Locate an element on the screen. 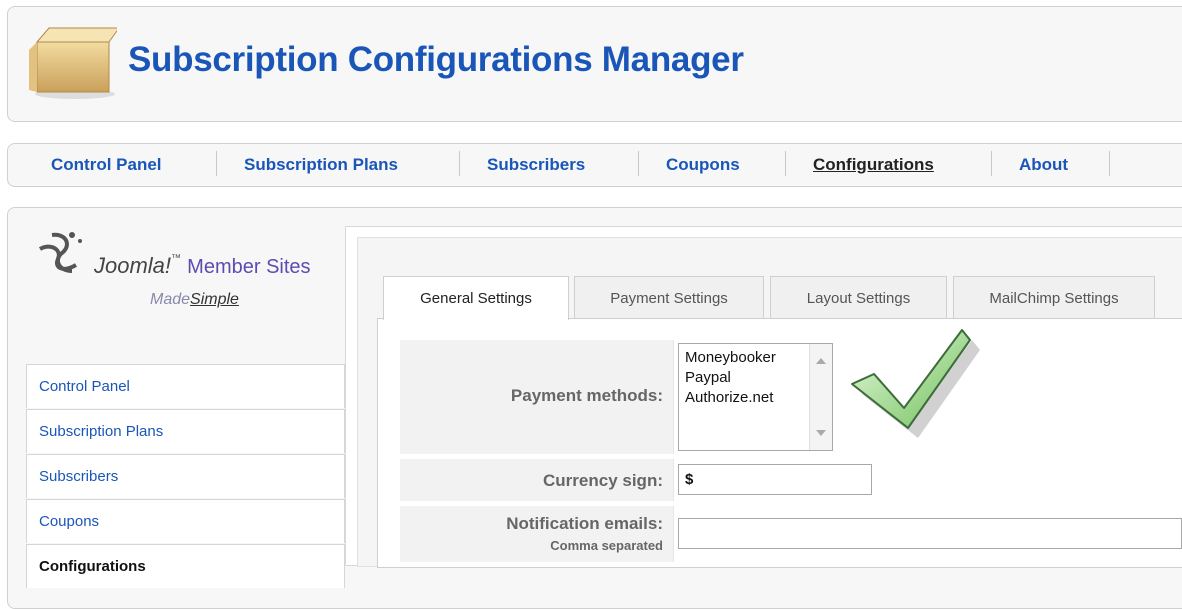 This screenshot has height=609, width=1182. joomla-swirl-icon is located at coordinates (60, 252).